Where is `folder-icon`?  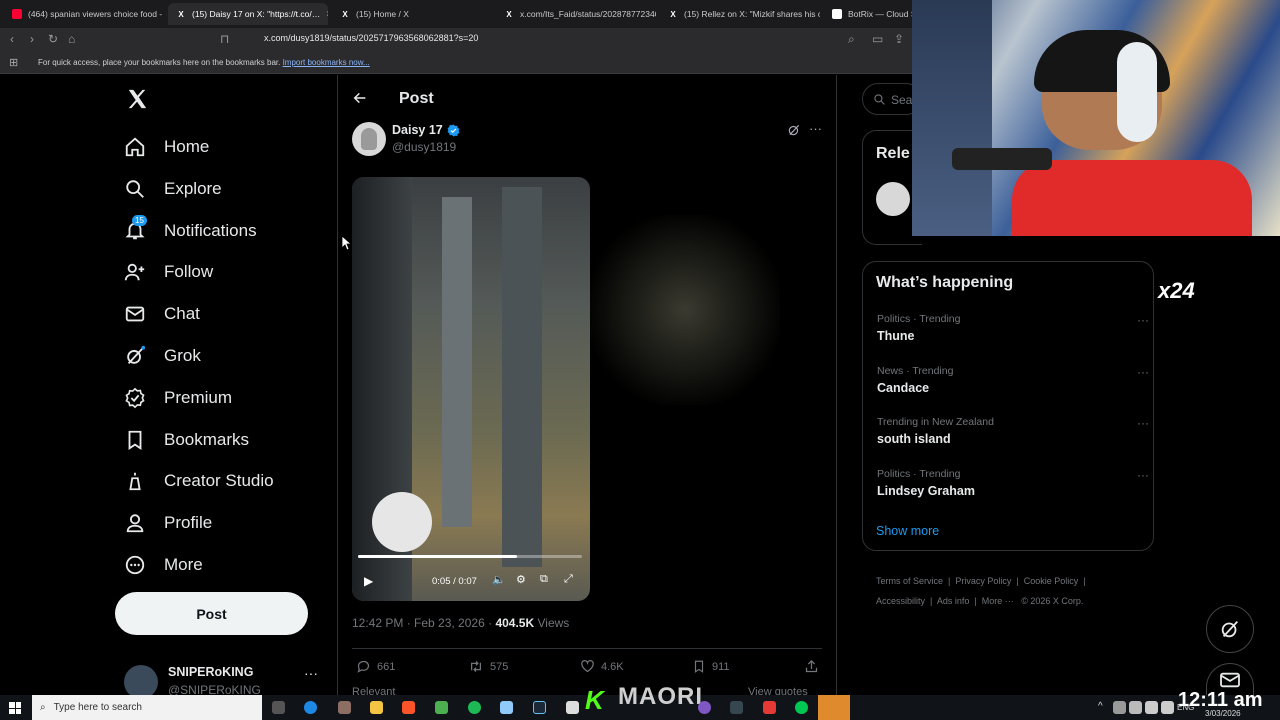 folder-icon is located at coordinates (376, 707).